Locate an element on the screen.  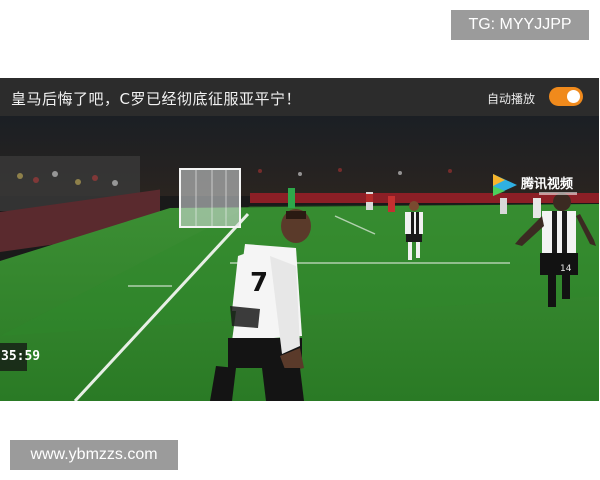
video-title: 皇马后悔了吧，C罗已经彻底征服亚平宁！ is located at coordinates (156, 99).